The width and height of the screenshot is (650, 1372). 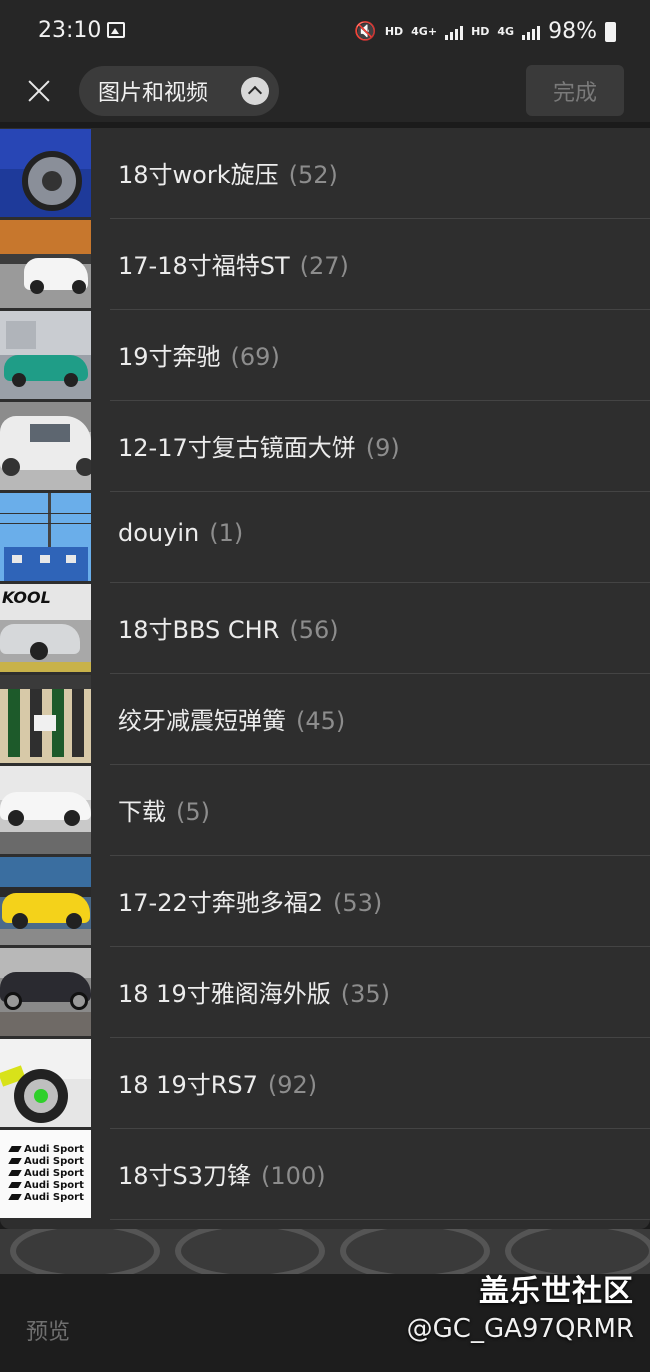 I want to click on album-name: 绞牙减震短弹簧, so click(x=202, y=721).